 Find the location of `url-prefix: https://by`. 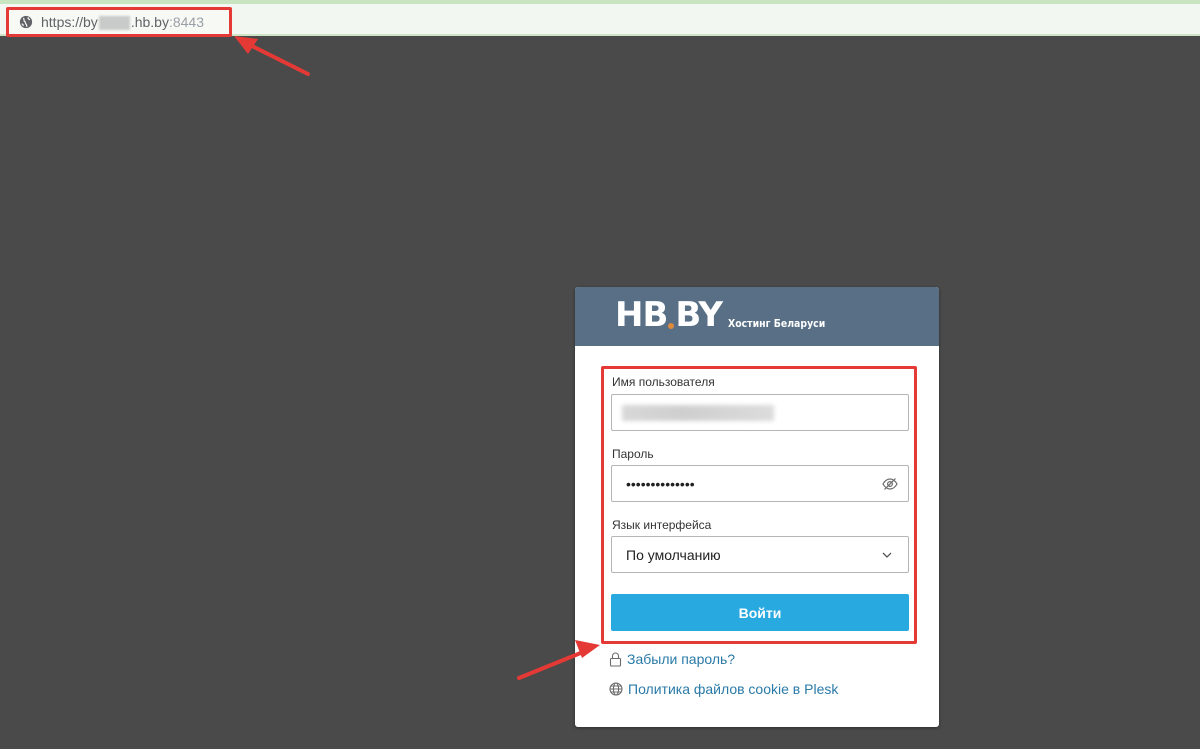

url-prefix: https://by is located at coordinates (69, 21).